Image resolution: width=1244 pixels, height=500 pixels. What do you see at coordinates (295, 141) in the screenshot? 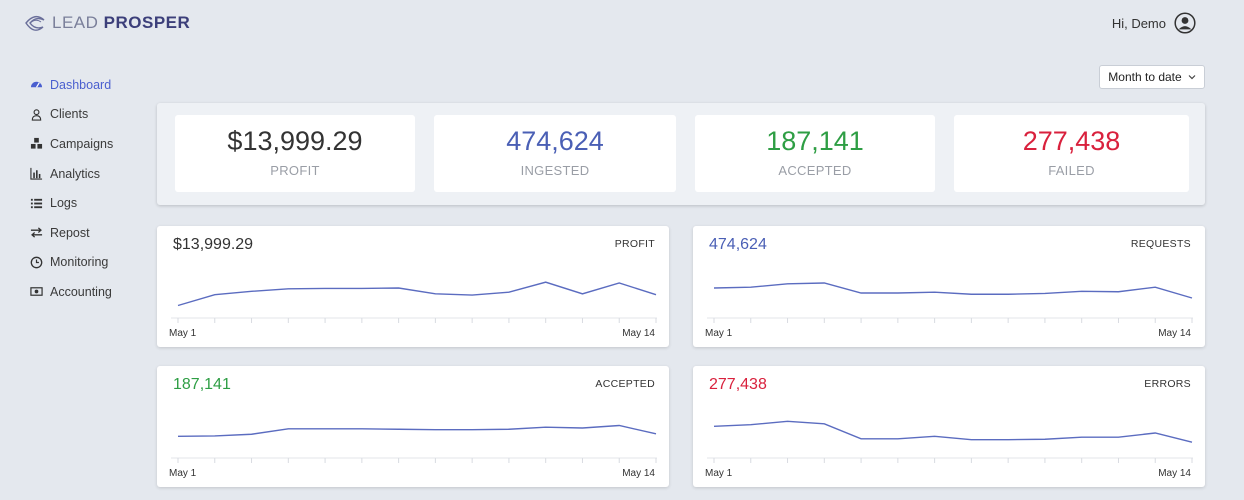
I see `stat-value: $13,999.29` at bounding box center [295, 141].